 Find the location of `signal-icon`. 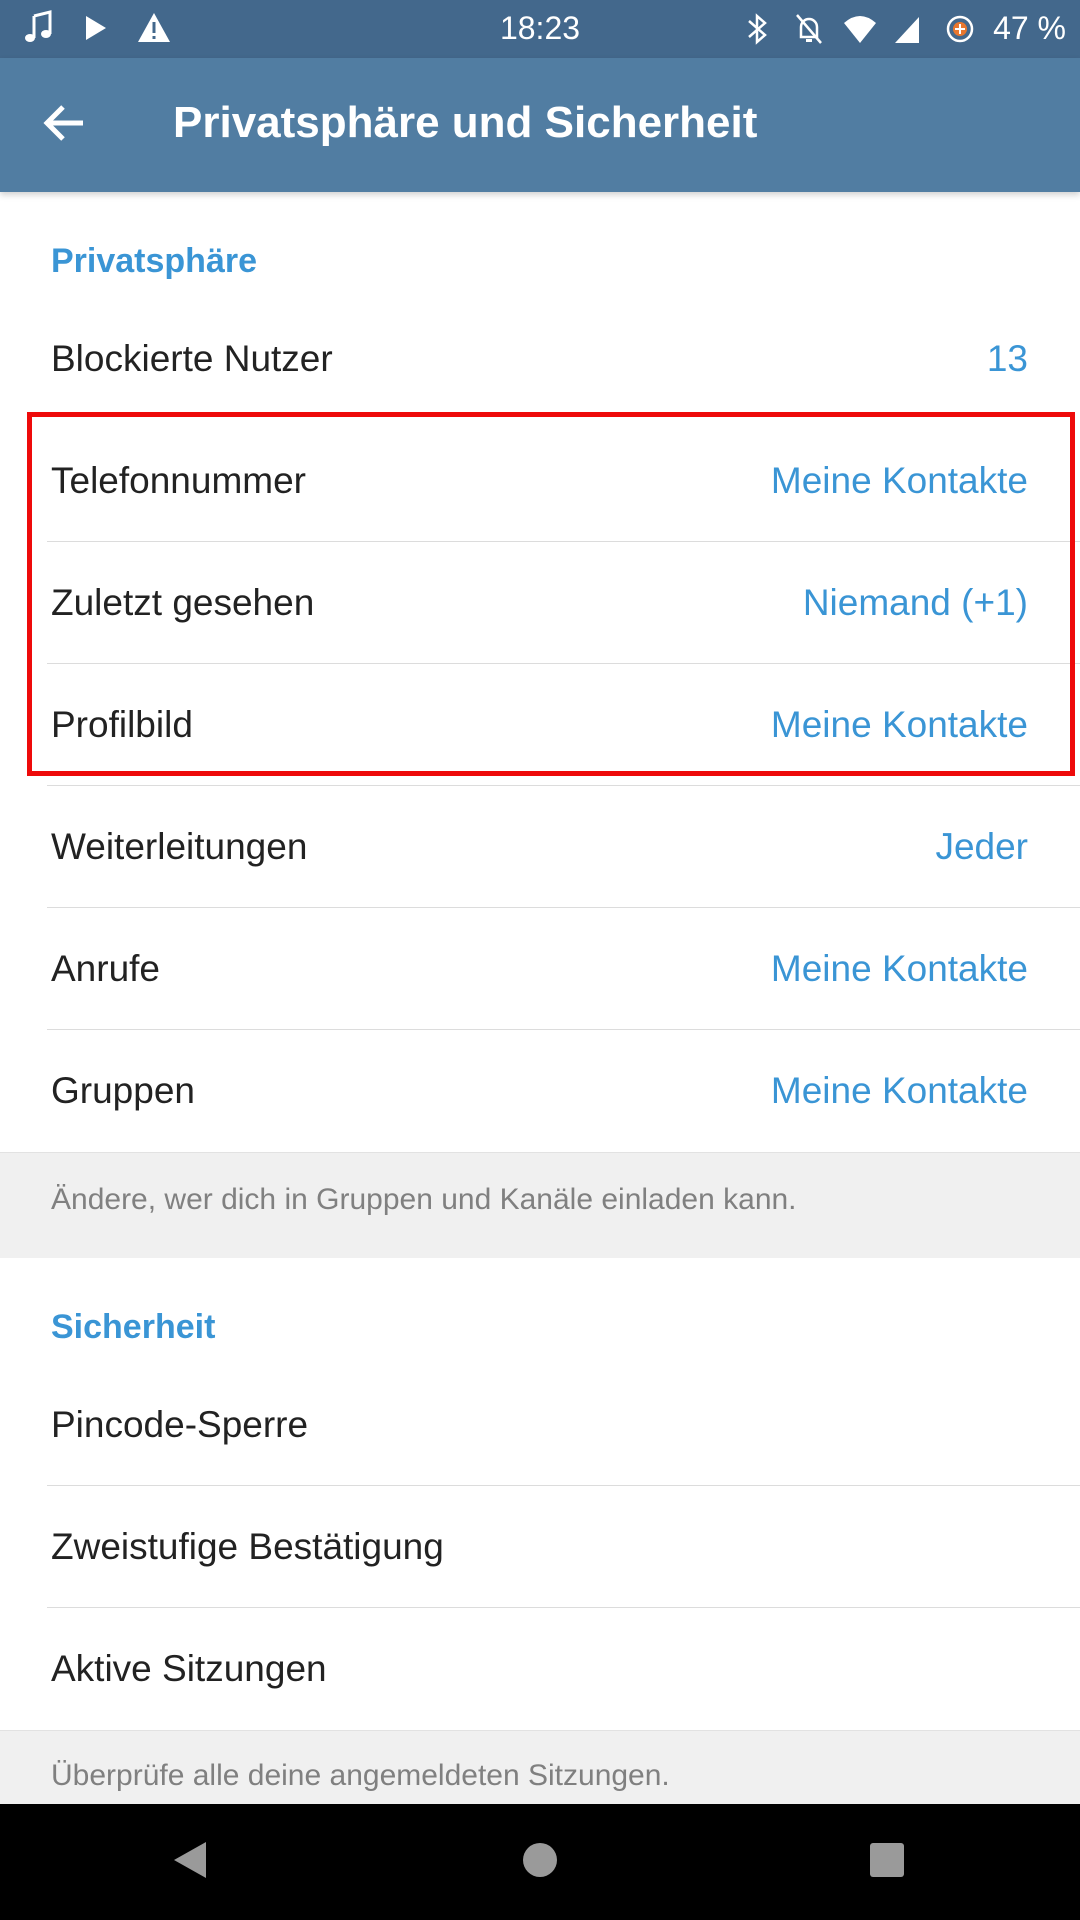

signal-icon is located at coordinates (910, 29).